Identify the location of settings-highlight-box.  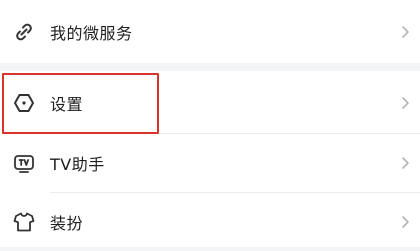
(80, 103).